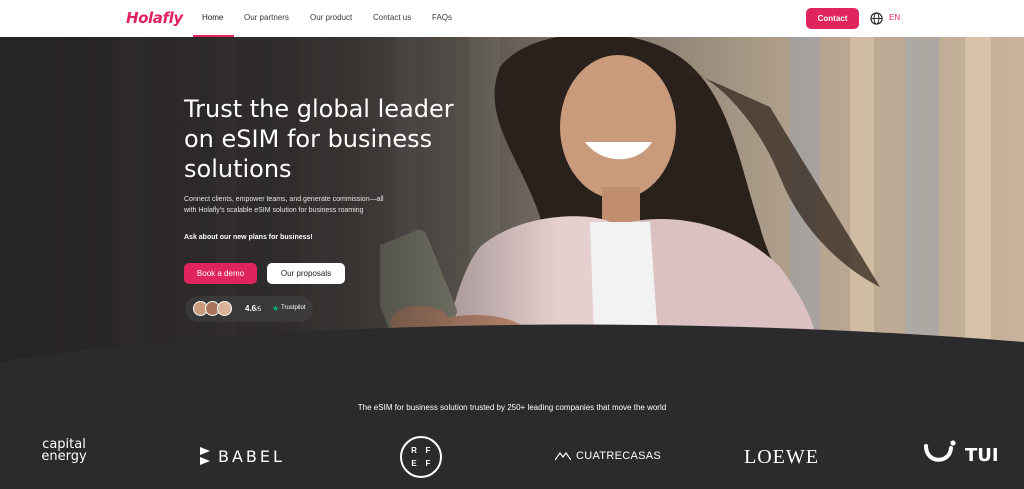 The width and height of the screenshot is (1024, 489). What do you see at coordinates (512, 345) in the screenshot?
I see `section-divider-curve` at bounding box center [512, 345].